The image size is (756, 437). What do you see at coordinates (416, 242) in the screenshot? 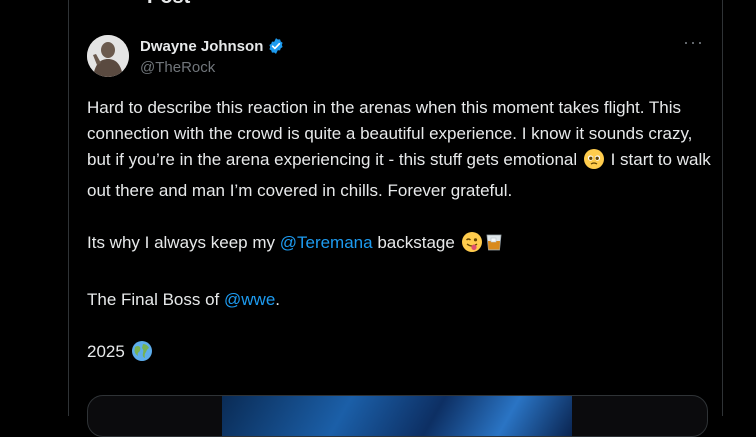
I see `post-paragraph-2-post: backstage` at bounding box center [416, 242].